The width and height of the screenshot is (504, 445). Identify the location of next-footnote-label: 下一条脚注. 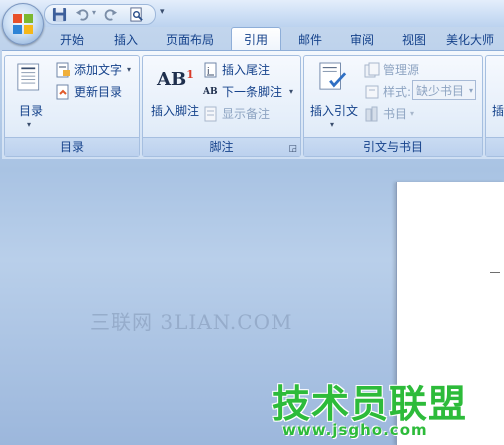
(252, 92).